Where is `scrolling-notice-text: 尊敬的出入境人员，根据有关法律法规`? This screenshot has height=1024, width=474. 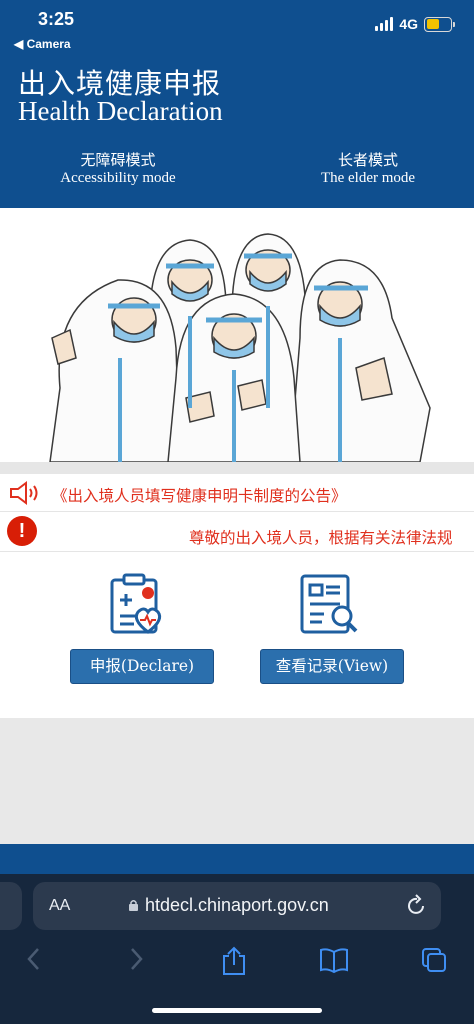 scrolling-notice-text: 尊敬的出入境人员，根据有关法律法规 is located at coordinates (321, 538).